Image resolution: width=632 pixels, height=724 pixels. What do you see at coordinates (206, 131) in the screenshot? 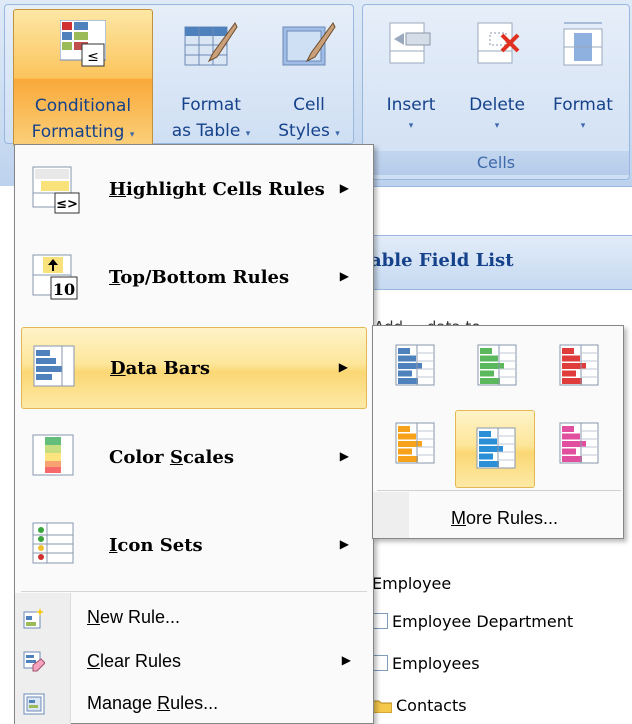
I see `format-as-table-label-2: as Table` at bounding box center [206, 131].